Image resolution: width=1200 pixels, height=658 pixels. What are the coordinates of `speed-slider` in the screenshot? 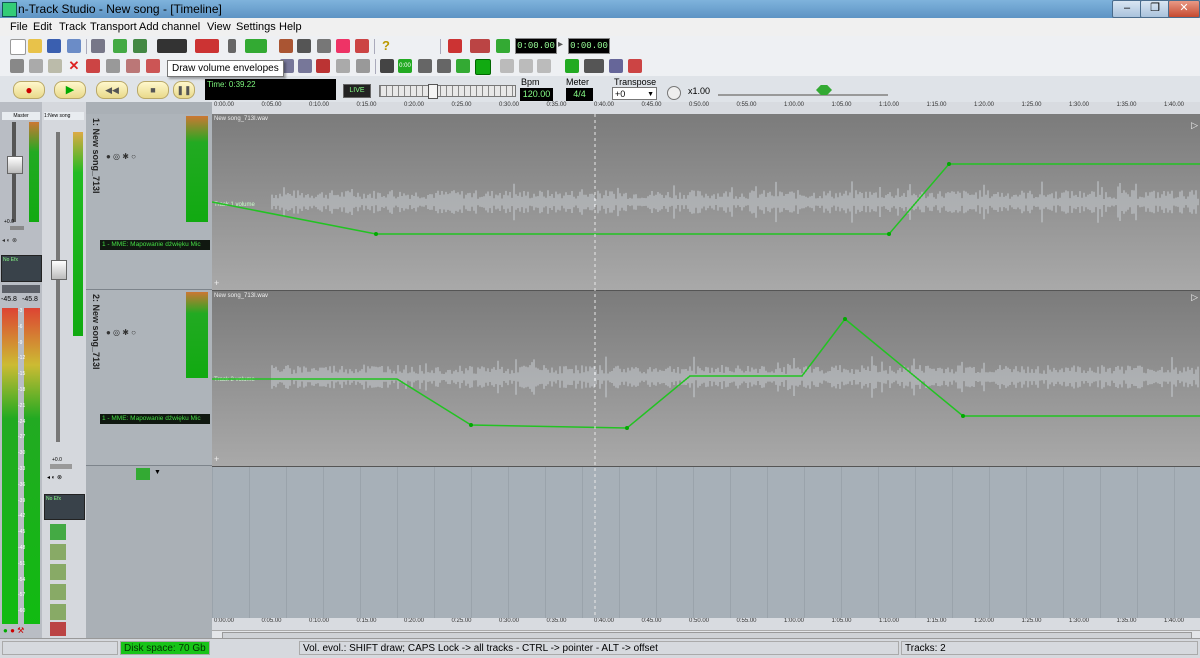 It's located at (803, 95).